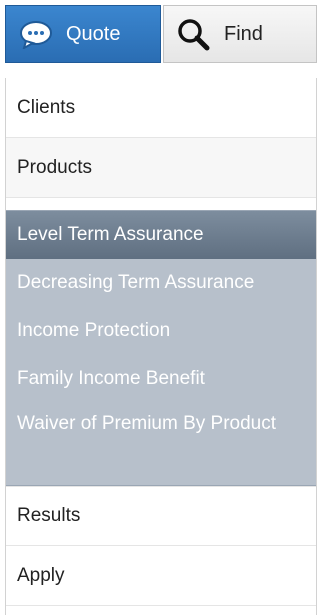  What do you see at coordinates (110, 234) in the screenshot?
I see `submenu-item-label: Level Term Assurance` at bounding box center [110, 234].